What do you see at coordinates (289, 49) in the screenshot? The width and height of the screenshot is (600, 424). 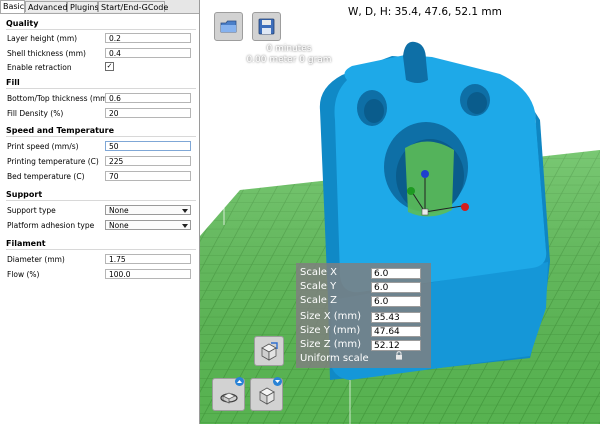 I see `print-time: 0 minutes` at bounding box center [289, 49].